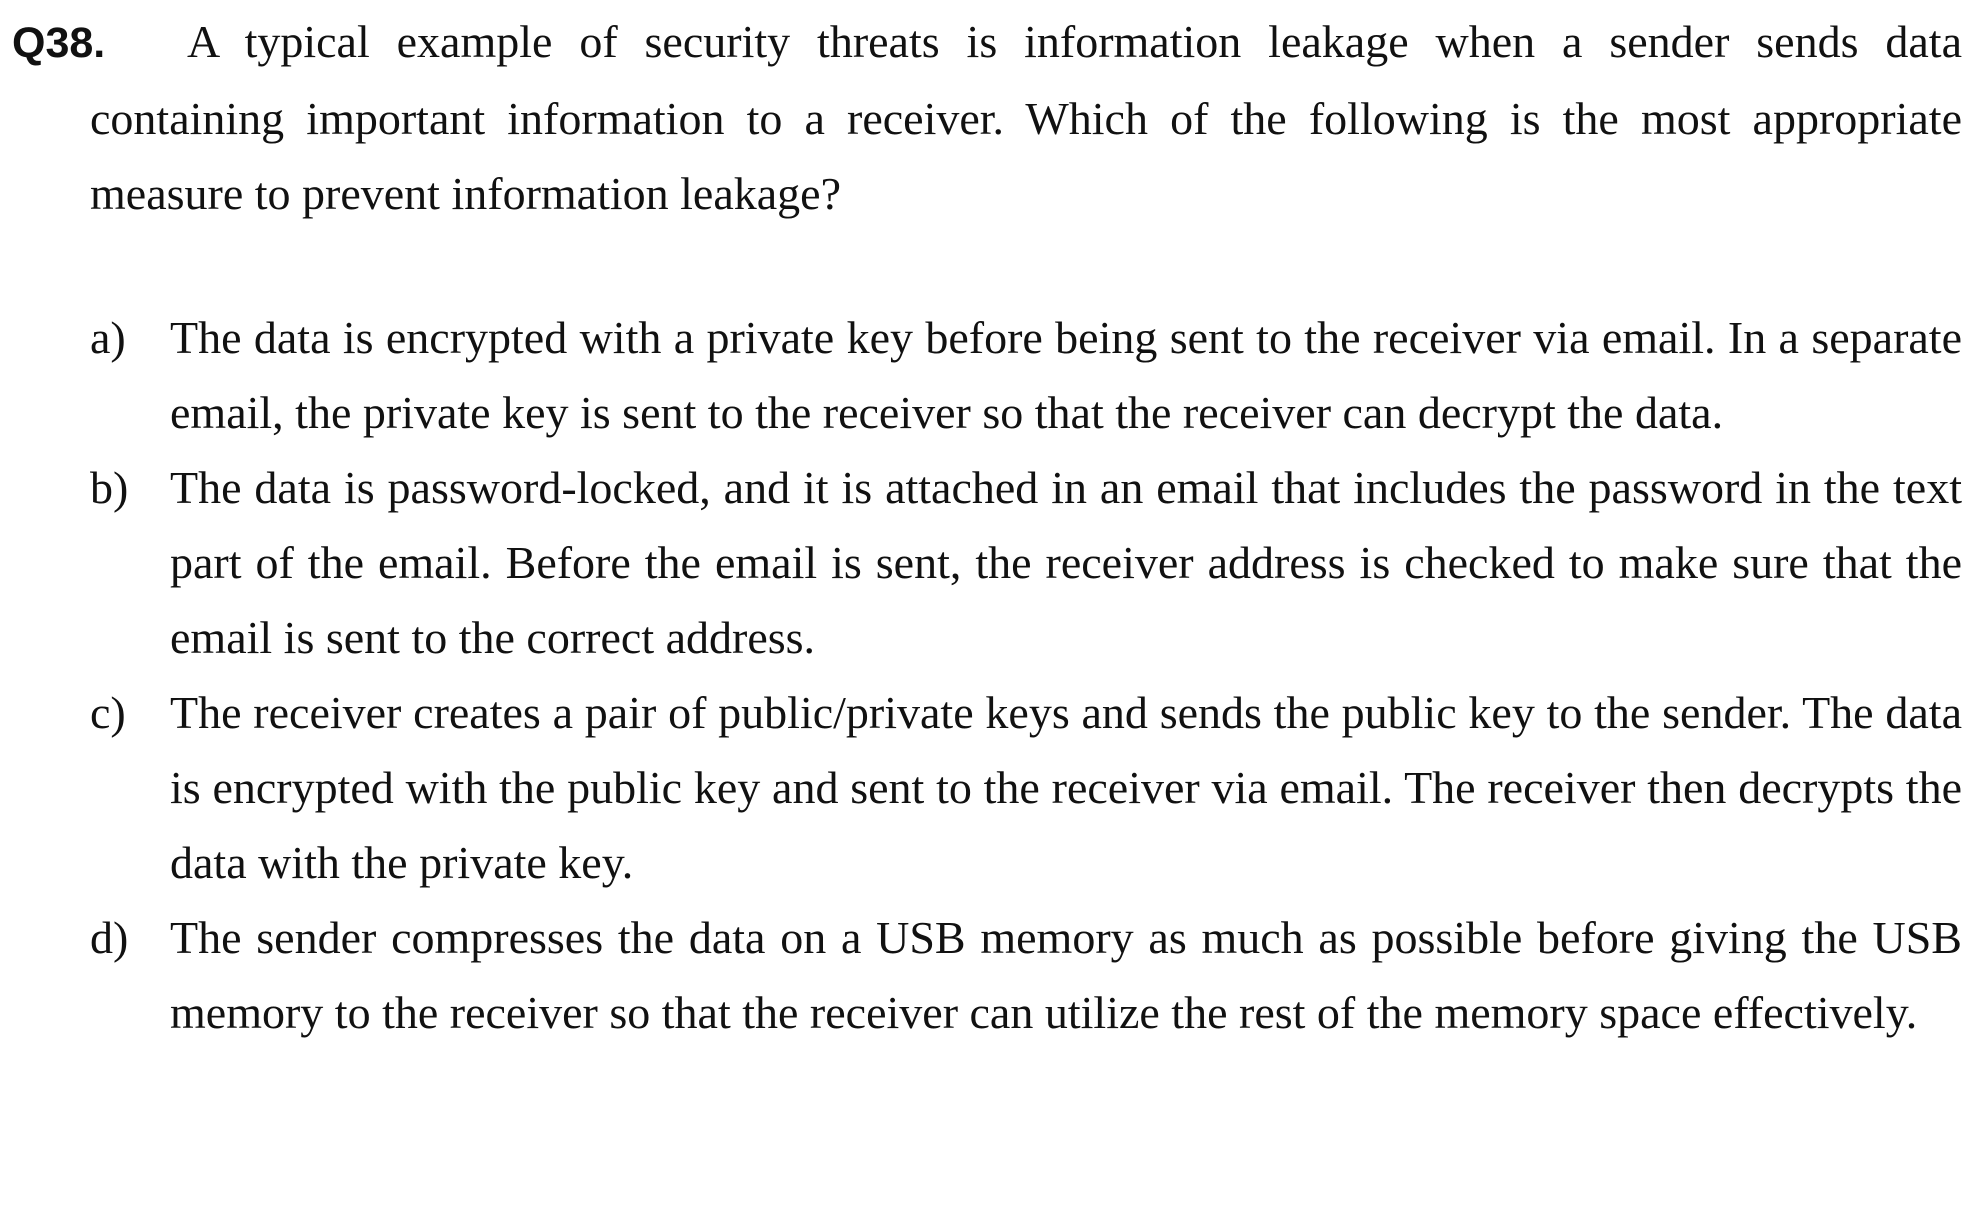  Describe the element at coordinates (108, 712) in the screenshot. I see `option-label: c)` at that location.